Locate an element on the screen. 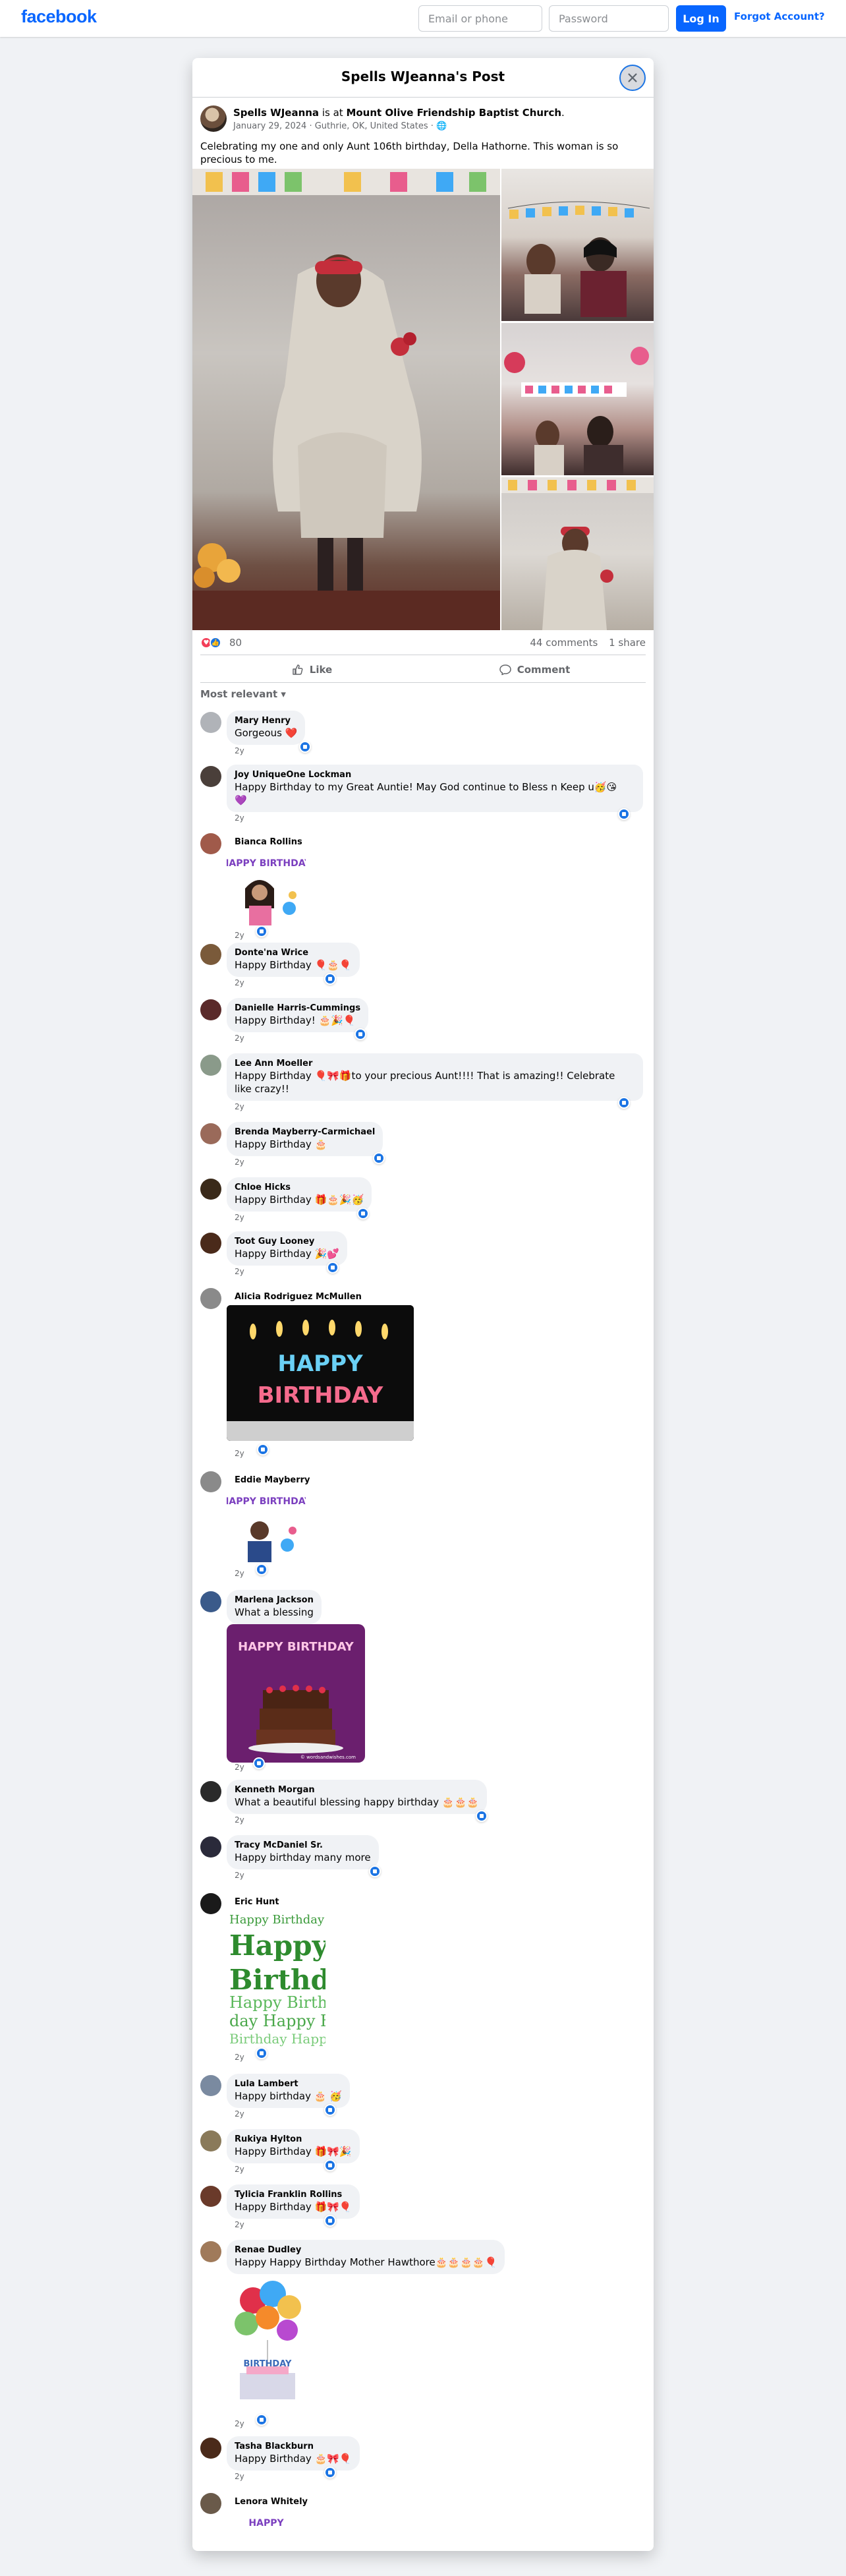 This screenshot has height=2576, width=846. comment-button: Comment is located at coordinates (534, 669).